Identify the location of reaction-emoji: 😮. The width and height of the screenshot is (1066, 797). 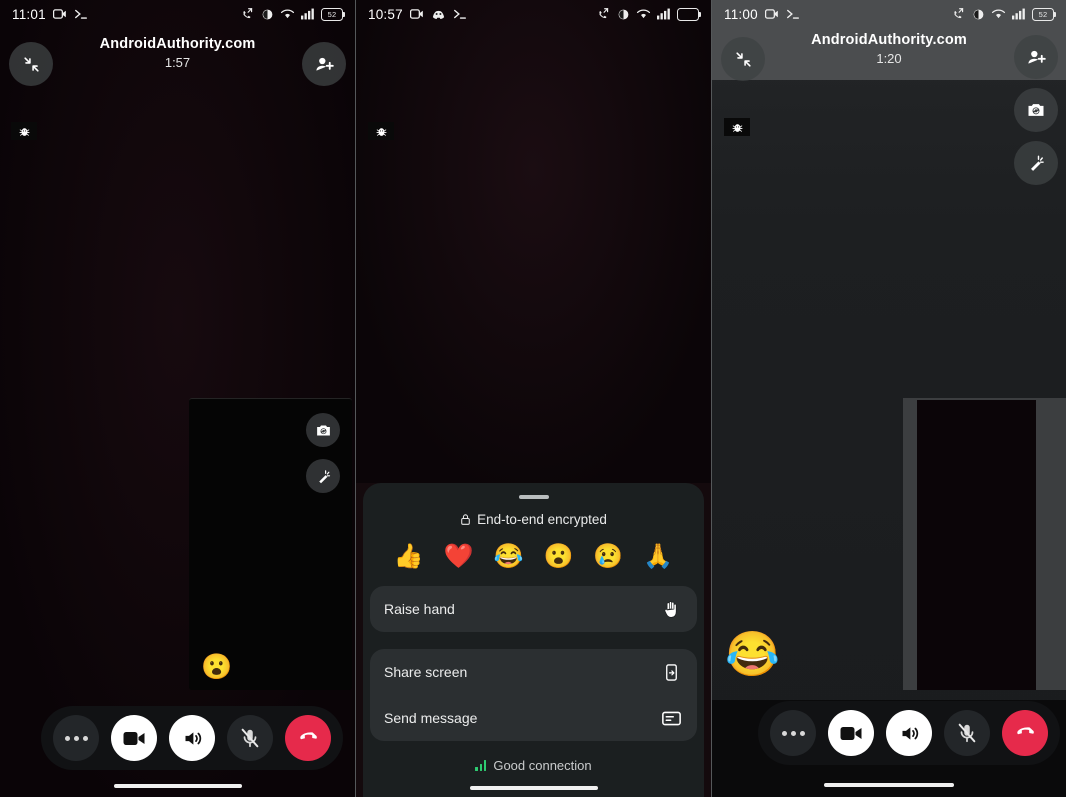
(217, 667).